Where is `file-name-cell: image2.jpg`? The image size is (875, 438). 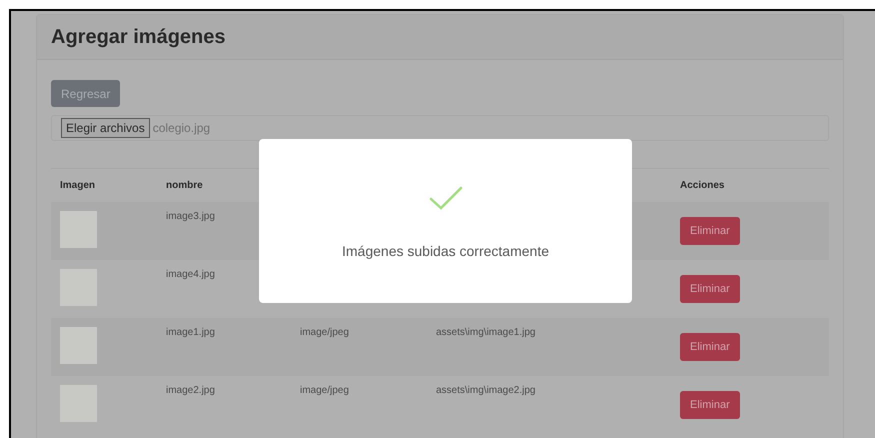 file-name-cell: image2.jpg is located at coordinates (190, 390).